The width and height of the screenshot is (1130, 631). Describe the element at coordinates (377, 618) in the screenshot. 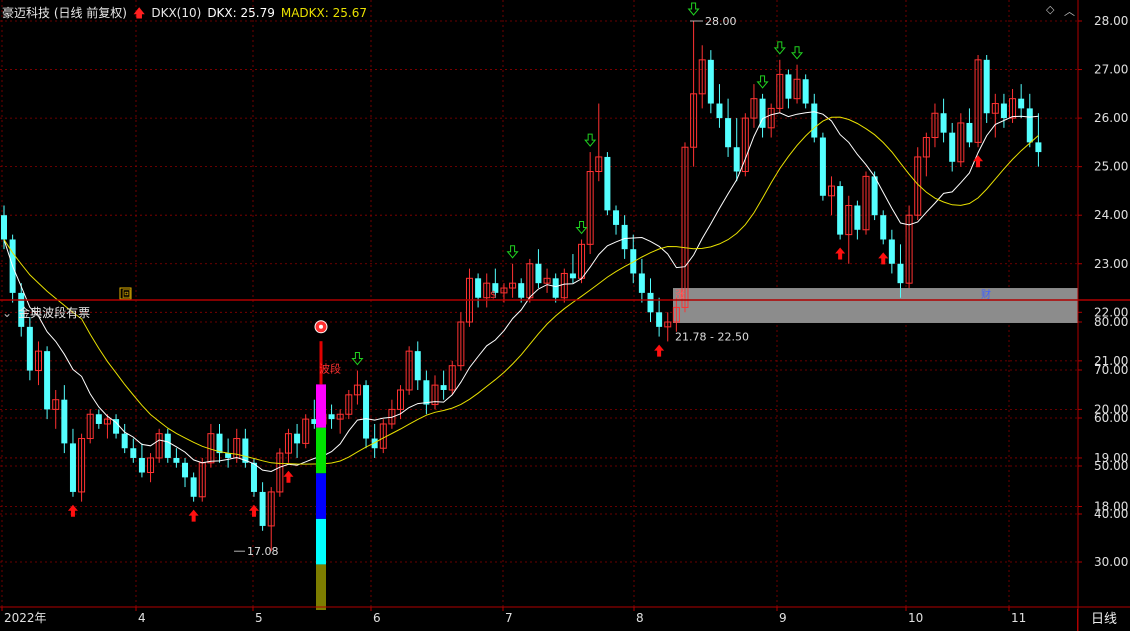

I see `date-tick-label: 6` at that location.